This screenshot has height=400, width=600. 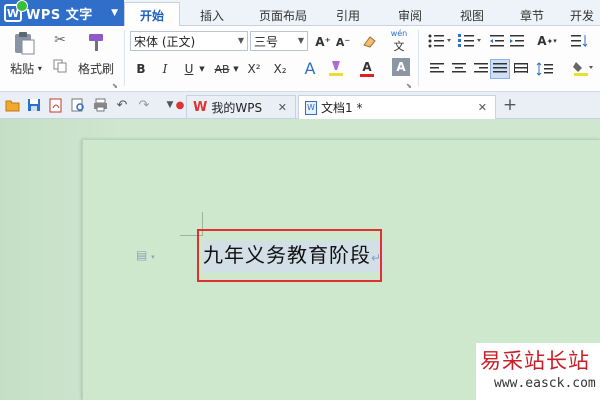 I want to click on new-tab-button: +, so click(x=510, y=105).